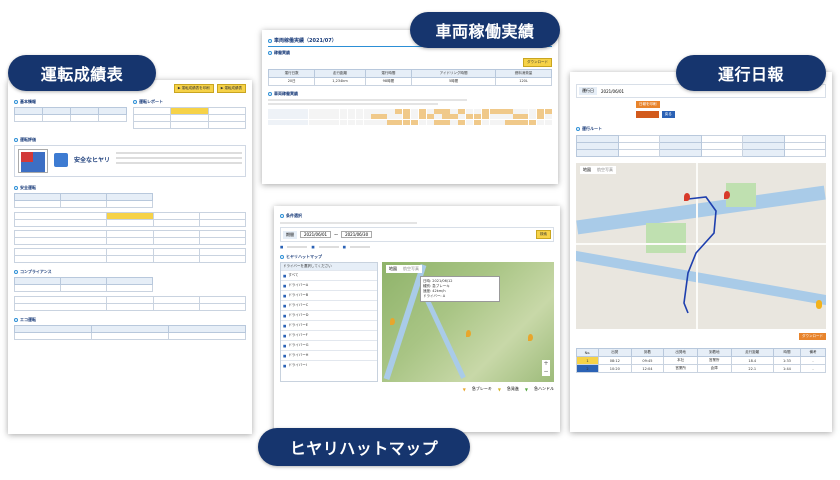  Describe the element at coordinates (329, 345) in the screenshot. I see `driver-list-item: ■ ドライバーG` at that location.